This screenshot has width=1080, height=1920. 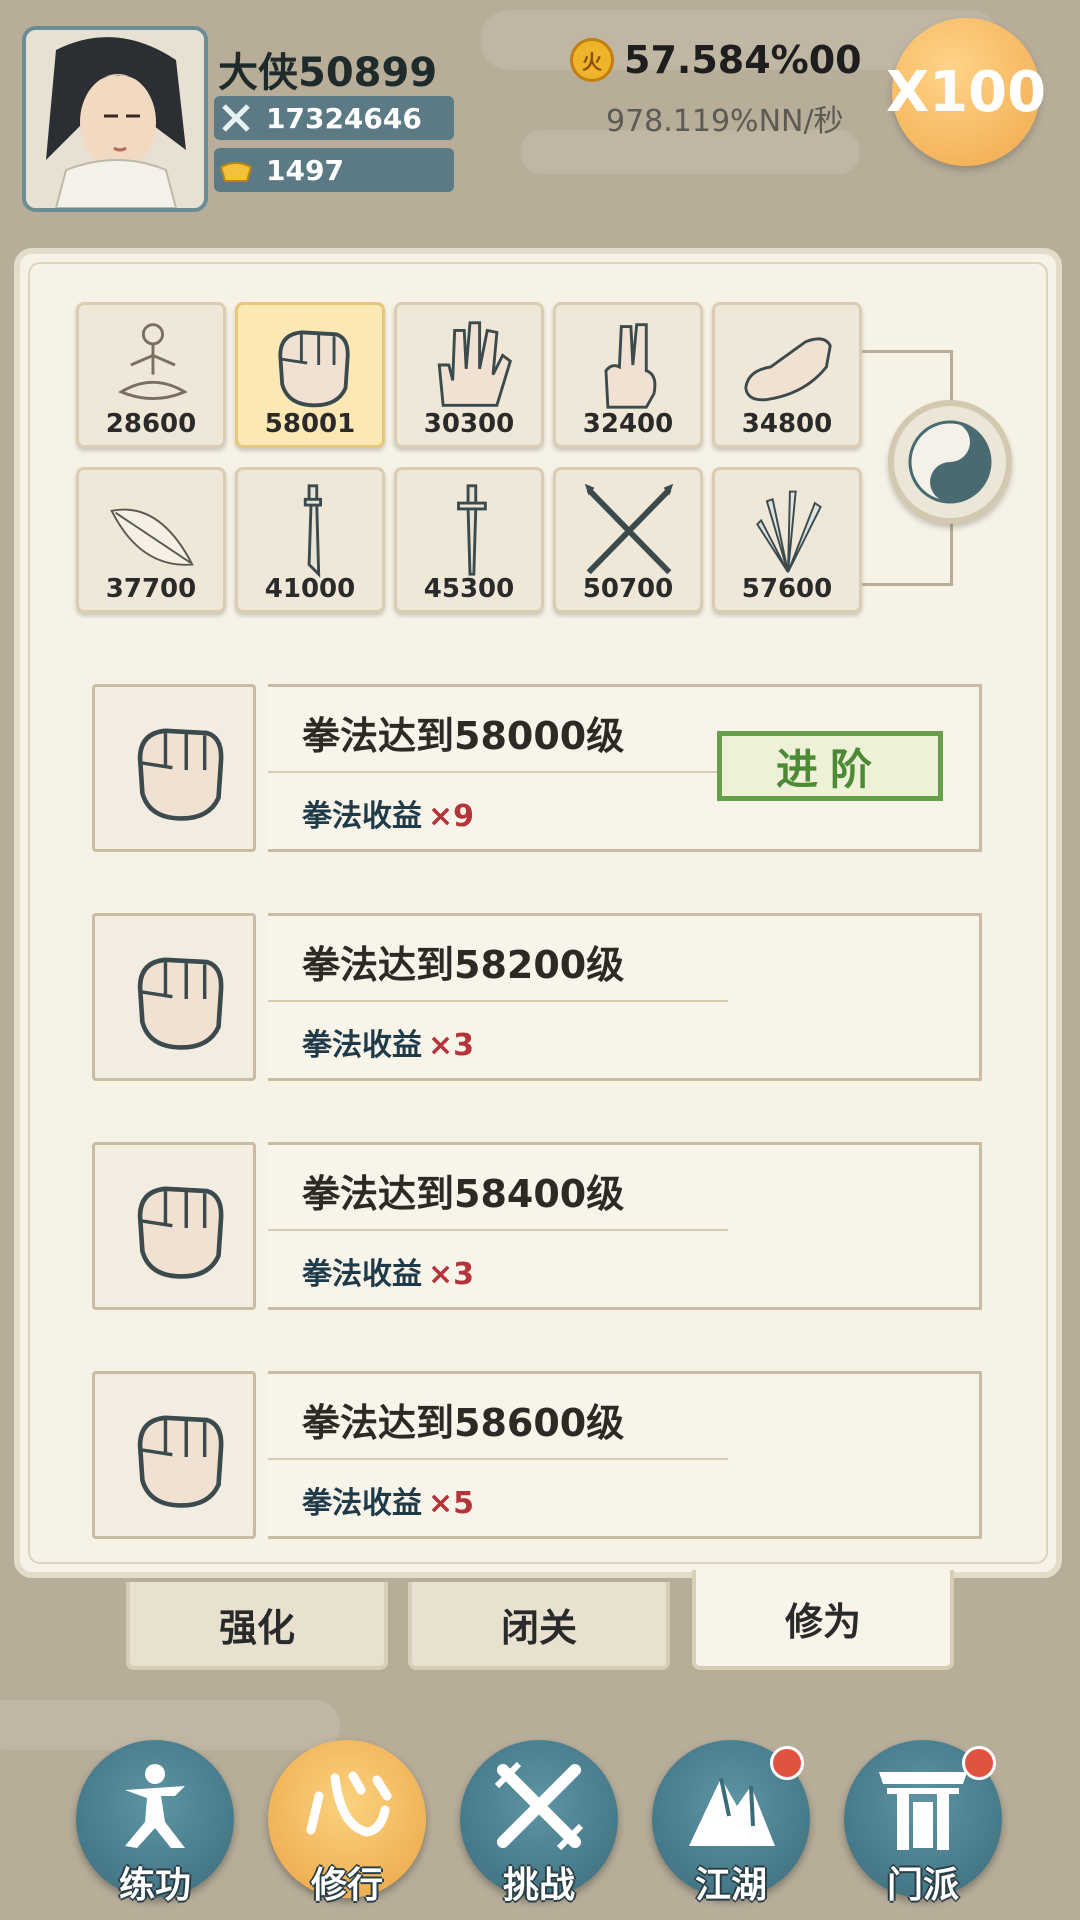 What do you see at coordinates (388, 816) in the screenshot?
I see `task-reward: 拳法收益 ×9` at bounding box center [388, 816].